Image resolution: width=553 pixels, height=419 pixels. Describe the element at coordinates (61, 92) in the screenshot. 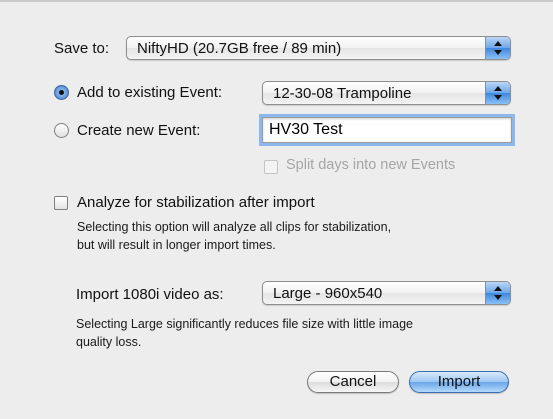

I see `add-existing-radio` at that location.